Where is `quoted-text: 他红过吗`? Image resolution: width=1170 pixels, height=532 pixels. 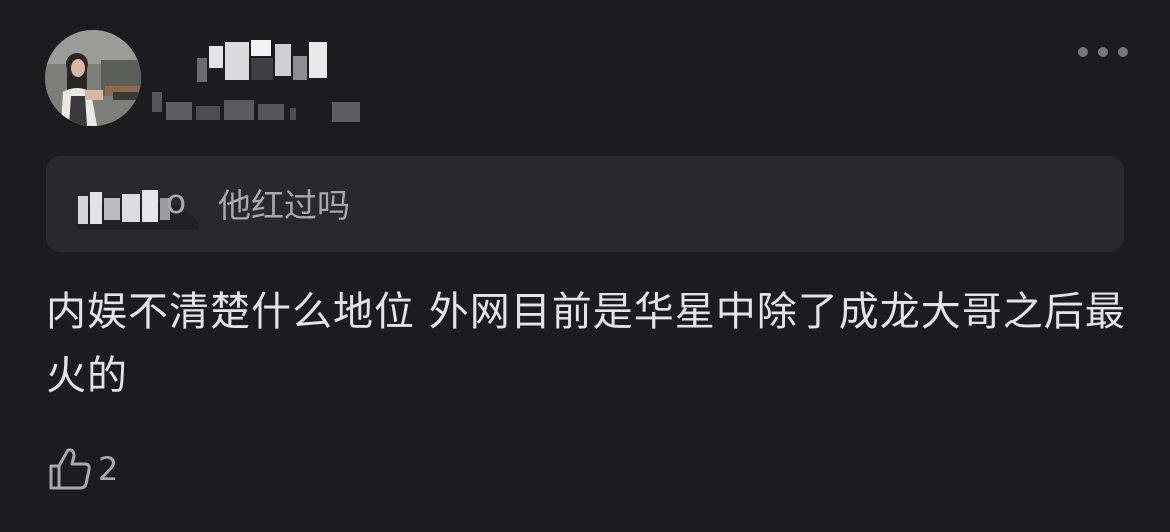 quoted-text: 他红过吗 is located at coordinates (284, 205).